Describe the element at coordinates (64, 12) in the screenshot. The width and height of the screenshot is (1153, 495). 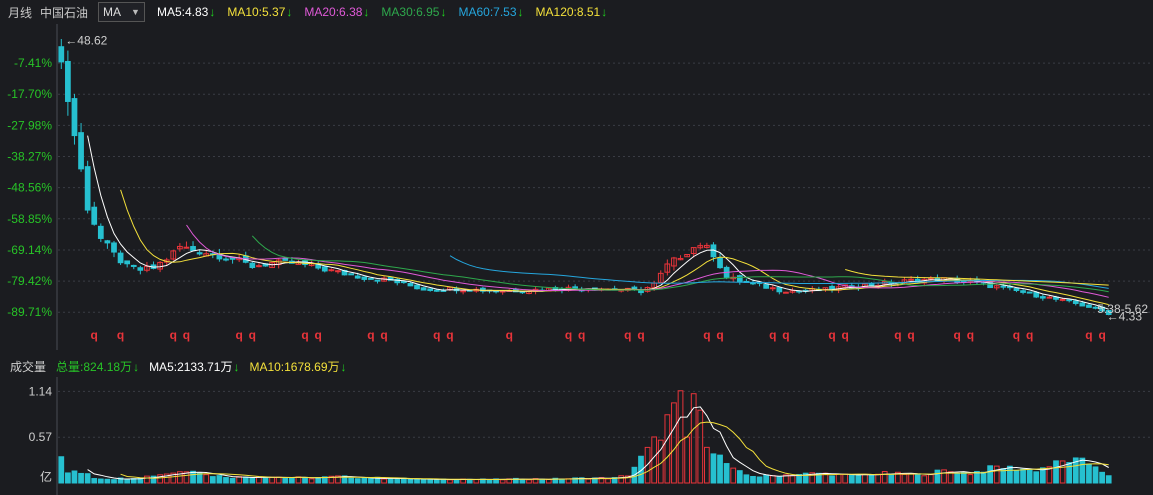
I see `stock-name: 中国石油` at that location.